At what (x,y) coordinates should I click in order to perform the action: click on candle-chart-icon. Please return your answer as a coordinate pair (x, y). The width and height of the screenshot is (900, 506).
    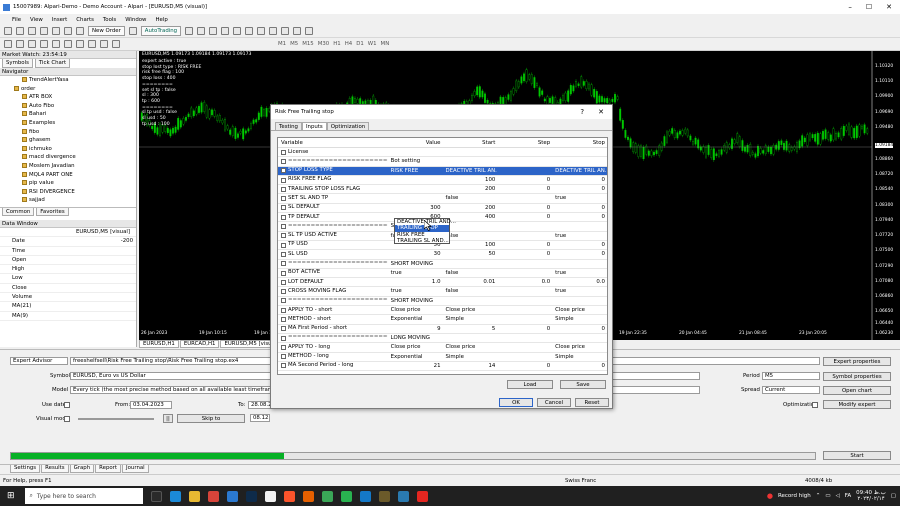
    Looking at the image, I should click on (201, 31).